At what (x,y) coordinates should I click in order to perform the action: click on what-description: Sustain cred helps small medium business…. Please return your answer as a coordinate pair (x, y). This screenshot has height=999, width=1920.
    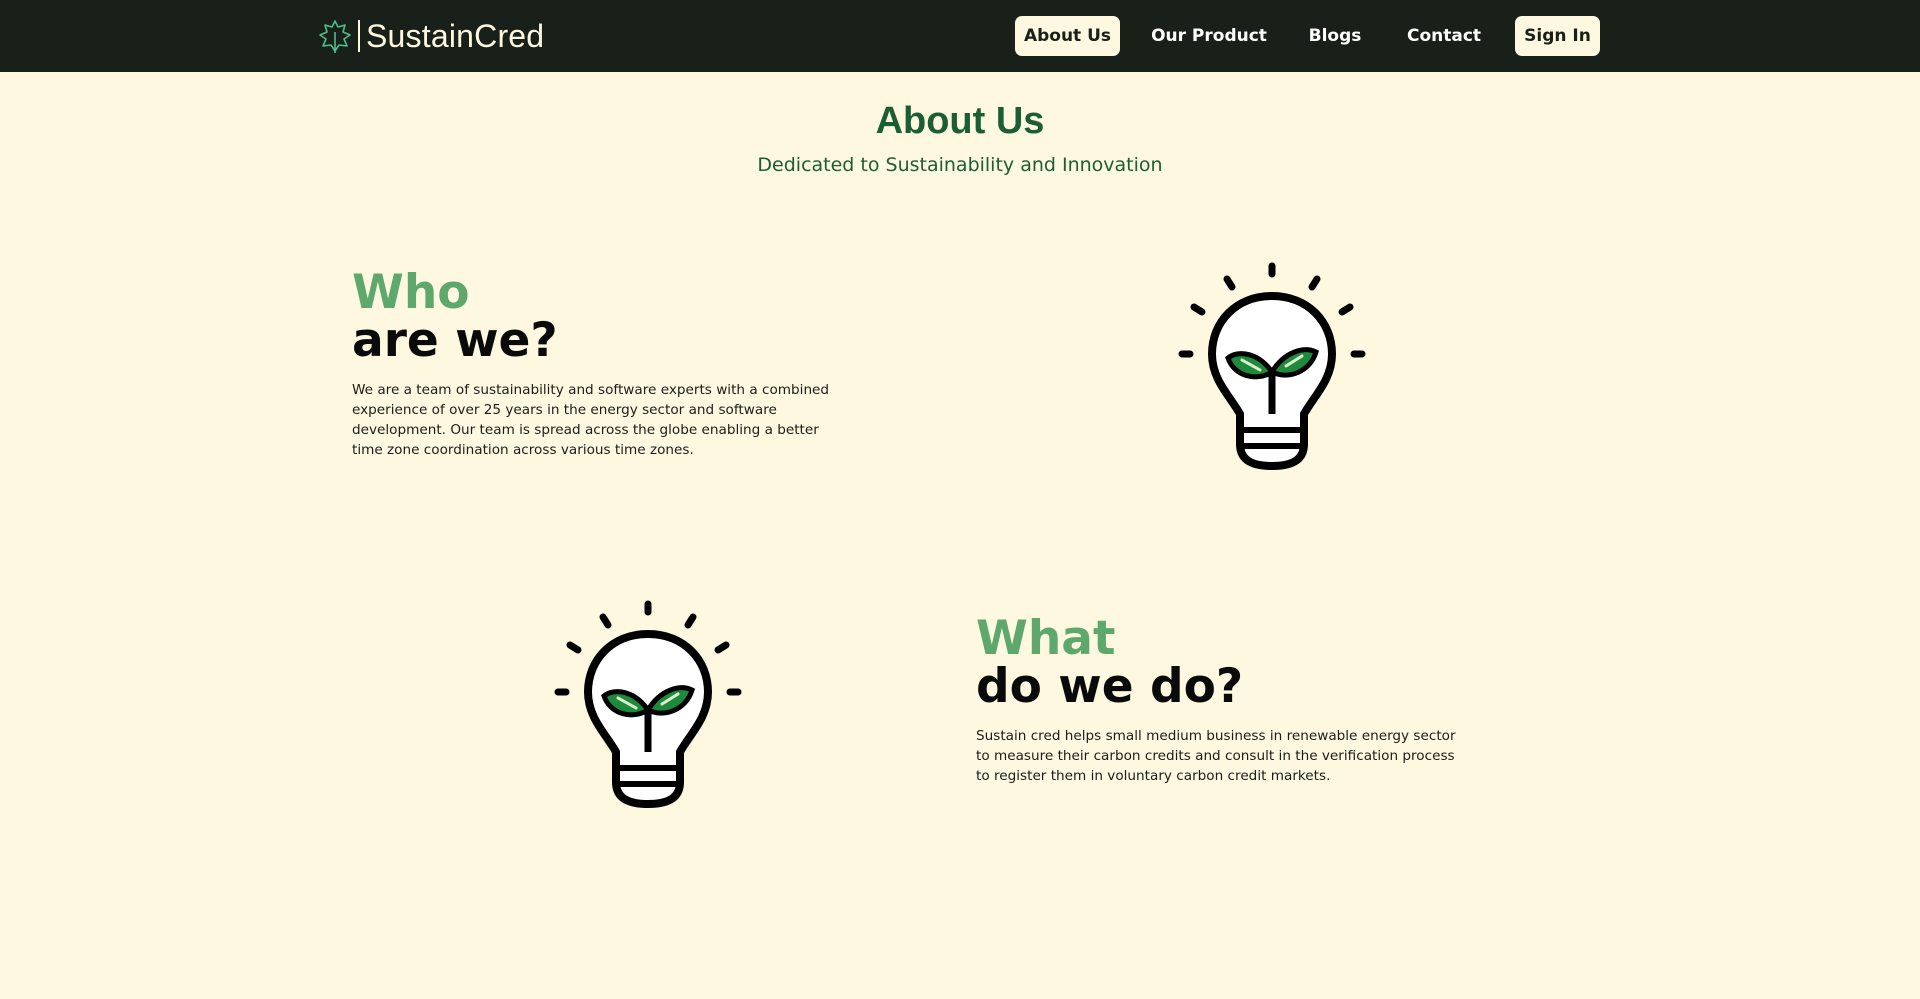
    Looking at the image, I should click on (1216, 756).